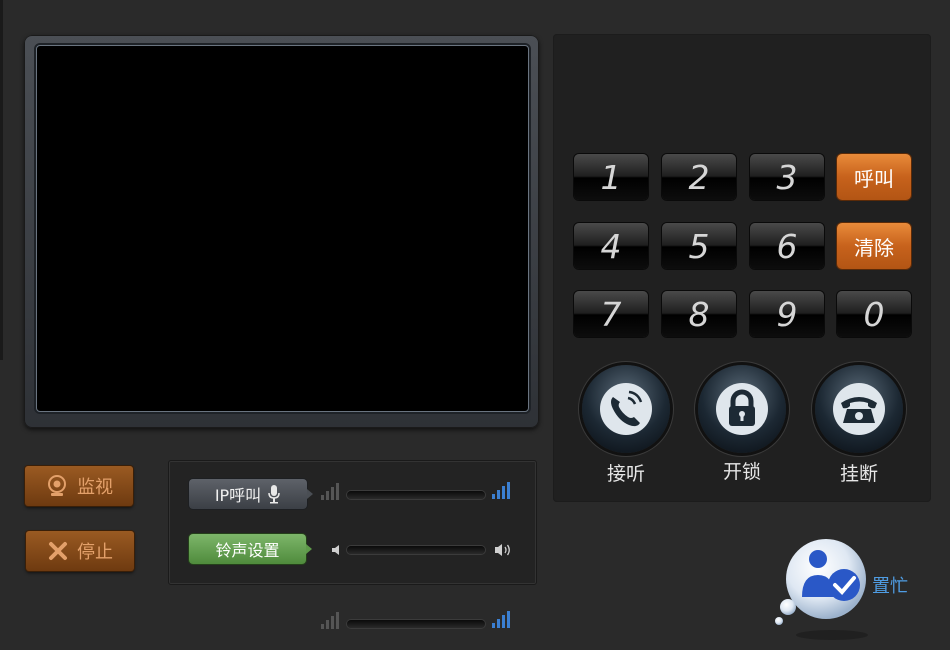 This screenshot has width=950, height=650. I want to click on webcam-icon, so click(57, 485).